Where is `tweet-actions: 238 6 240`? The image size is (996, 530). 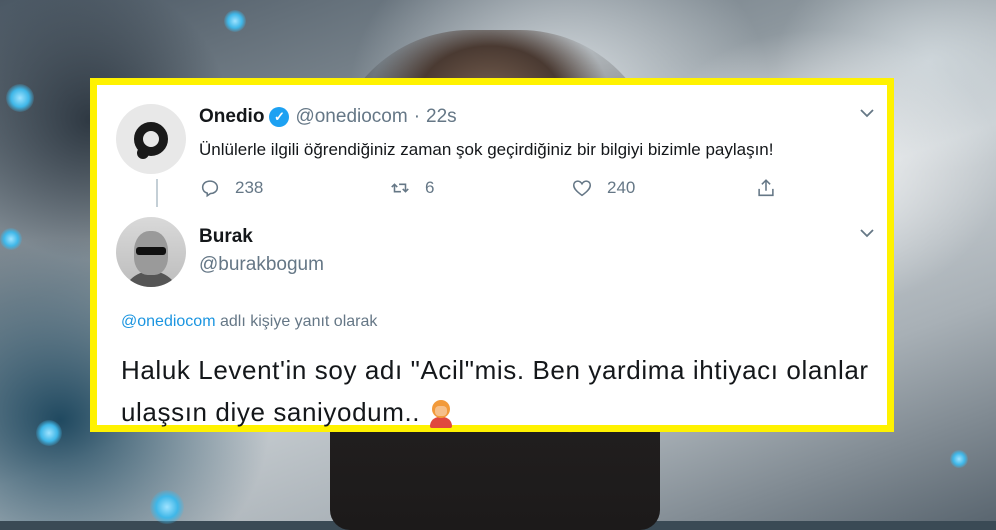 tweet-actions: 238 6 240 is located at coordinates (499, 189).